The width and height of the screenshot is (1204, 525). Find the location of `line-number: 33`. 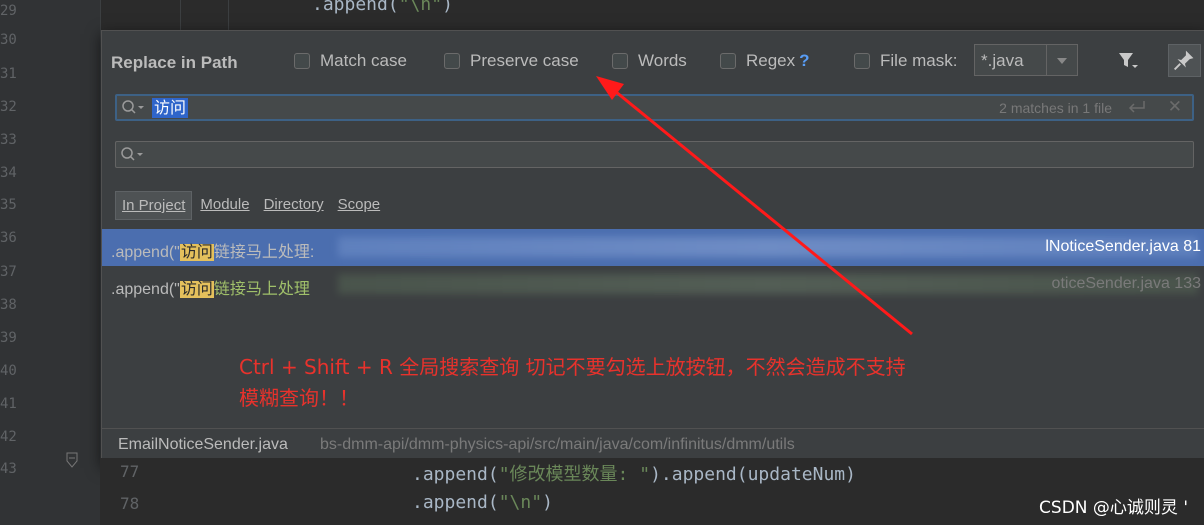

line-number: 33 is located at coordinates (8, 140).